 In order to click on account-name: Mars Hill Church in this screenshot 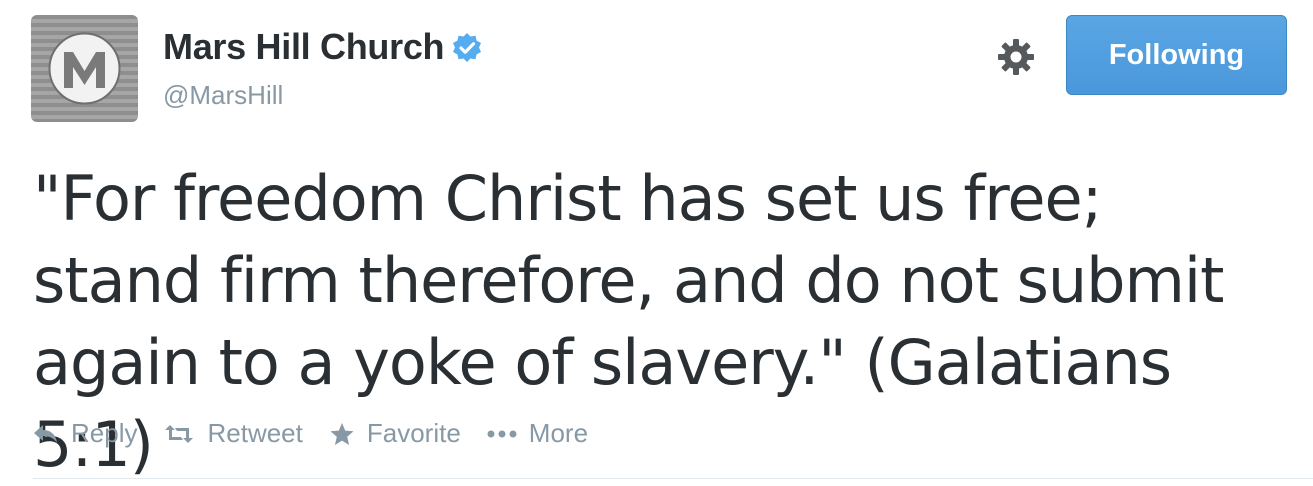, I will do `click(323, 47)`.